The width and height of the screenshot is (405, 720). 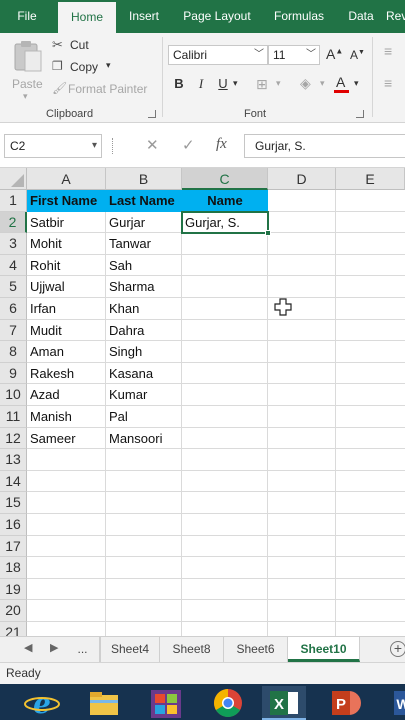 I want to click on cell-a1: First Name, so click(x=66, y=201).